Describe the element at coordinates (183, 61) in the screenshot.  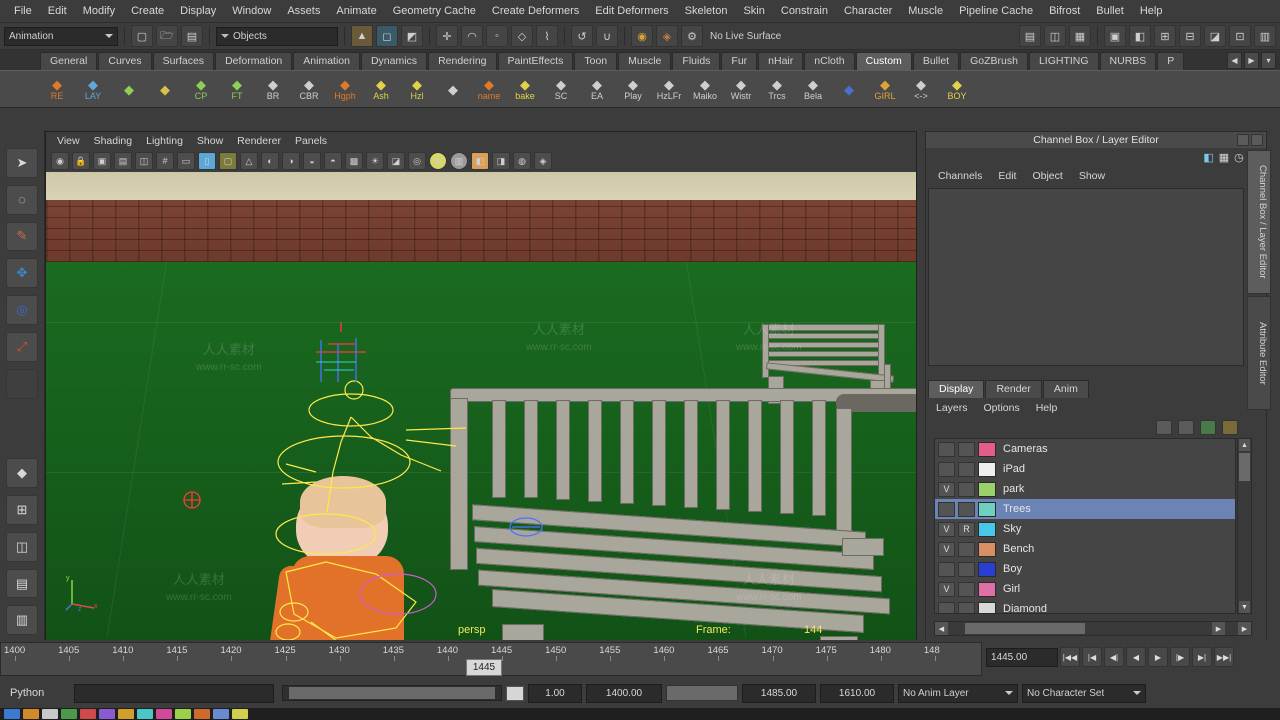
I see `shelf-tab-surfaces: Surfaces` at that location.